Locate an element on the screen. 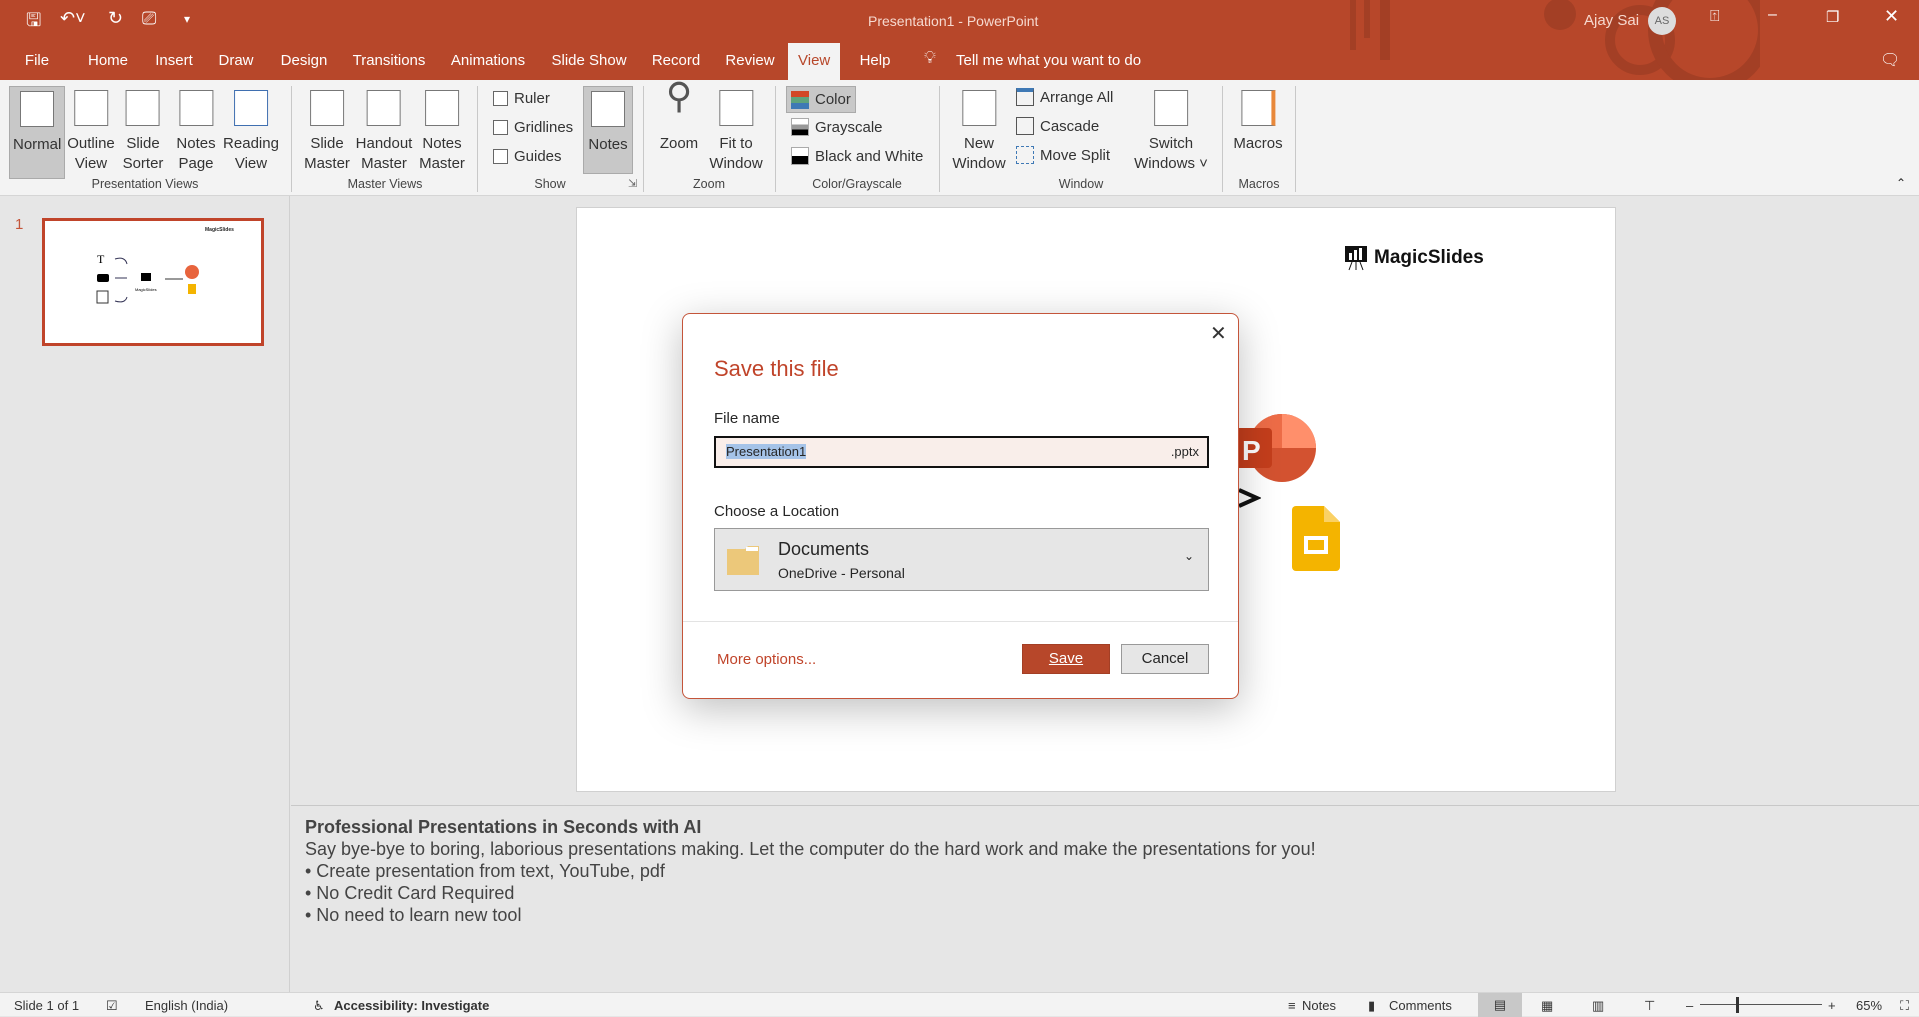  slide-thumbnail: MagicSlides T MagicSlides is located at coordinates (153, 282).